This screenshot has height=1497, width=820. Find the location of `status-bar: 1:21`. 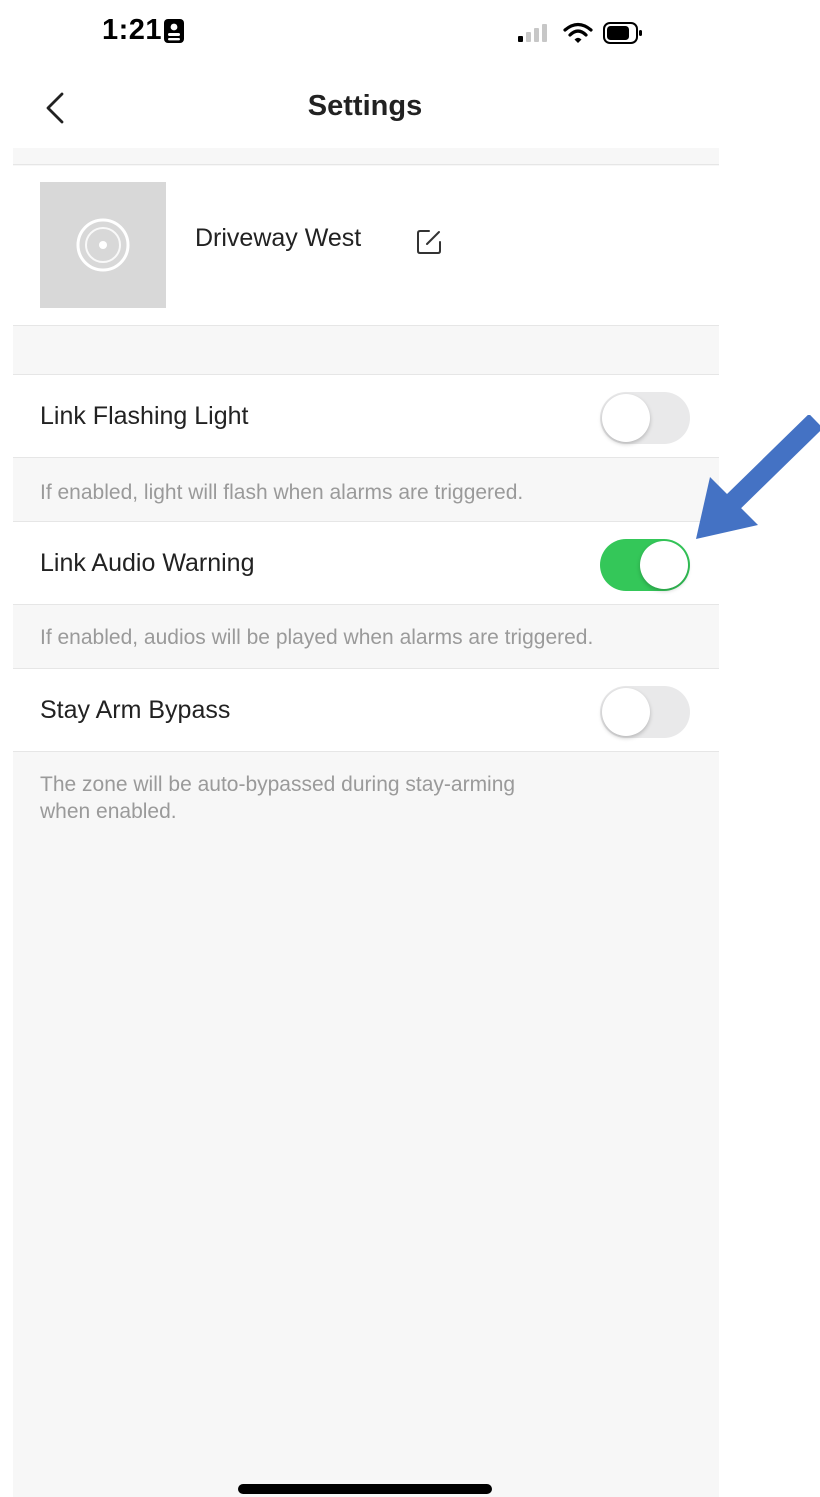

status-bar: 1:21 is located at coordinates (360, 32).